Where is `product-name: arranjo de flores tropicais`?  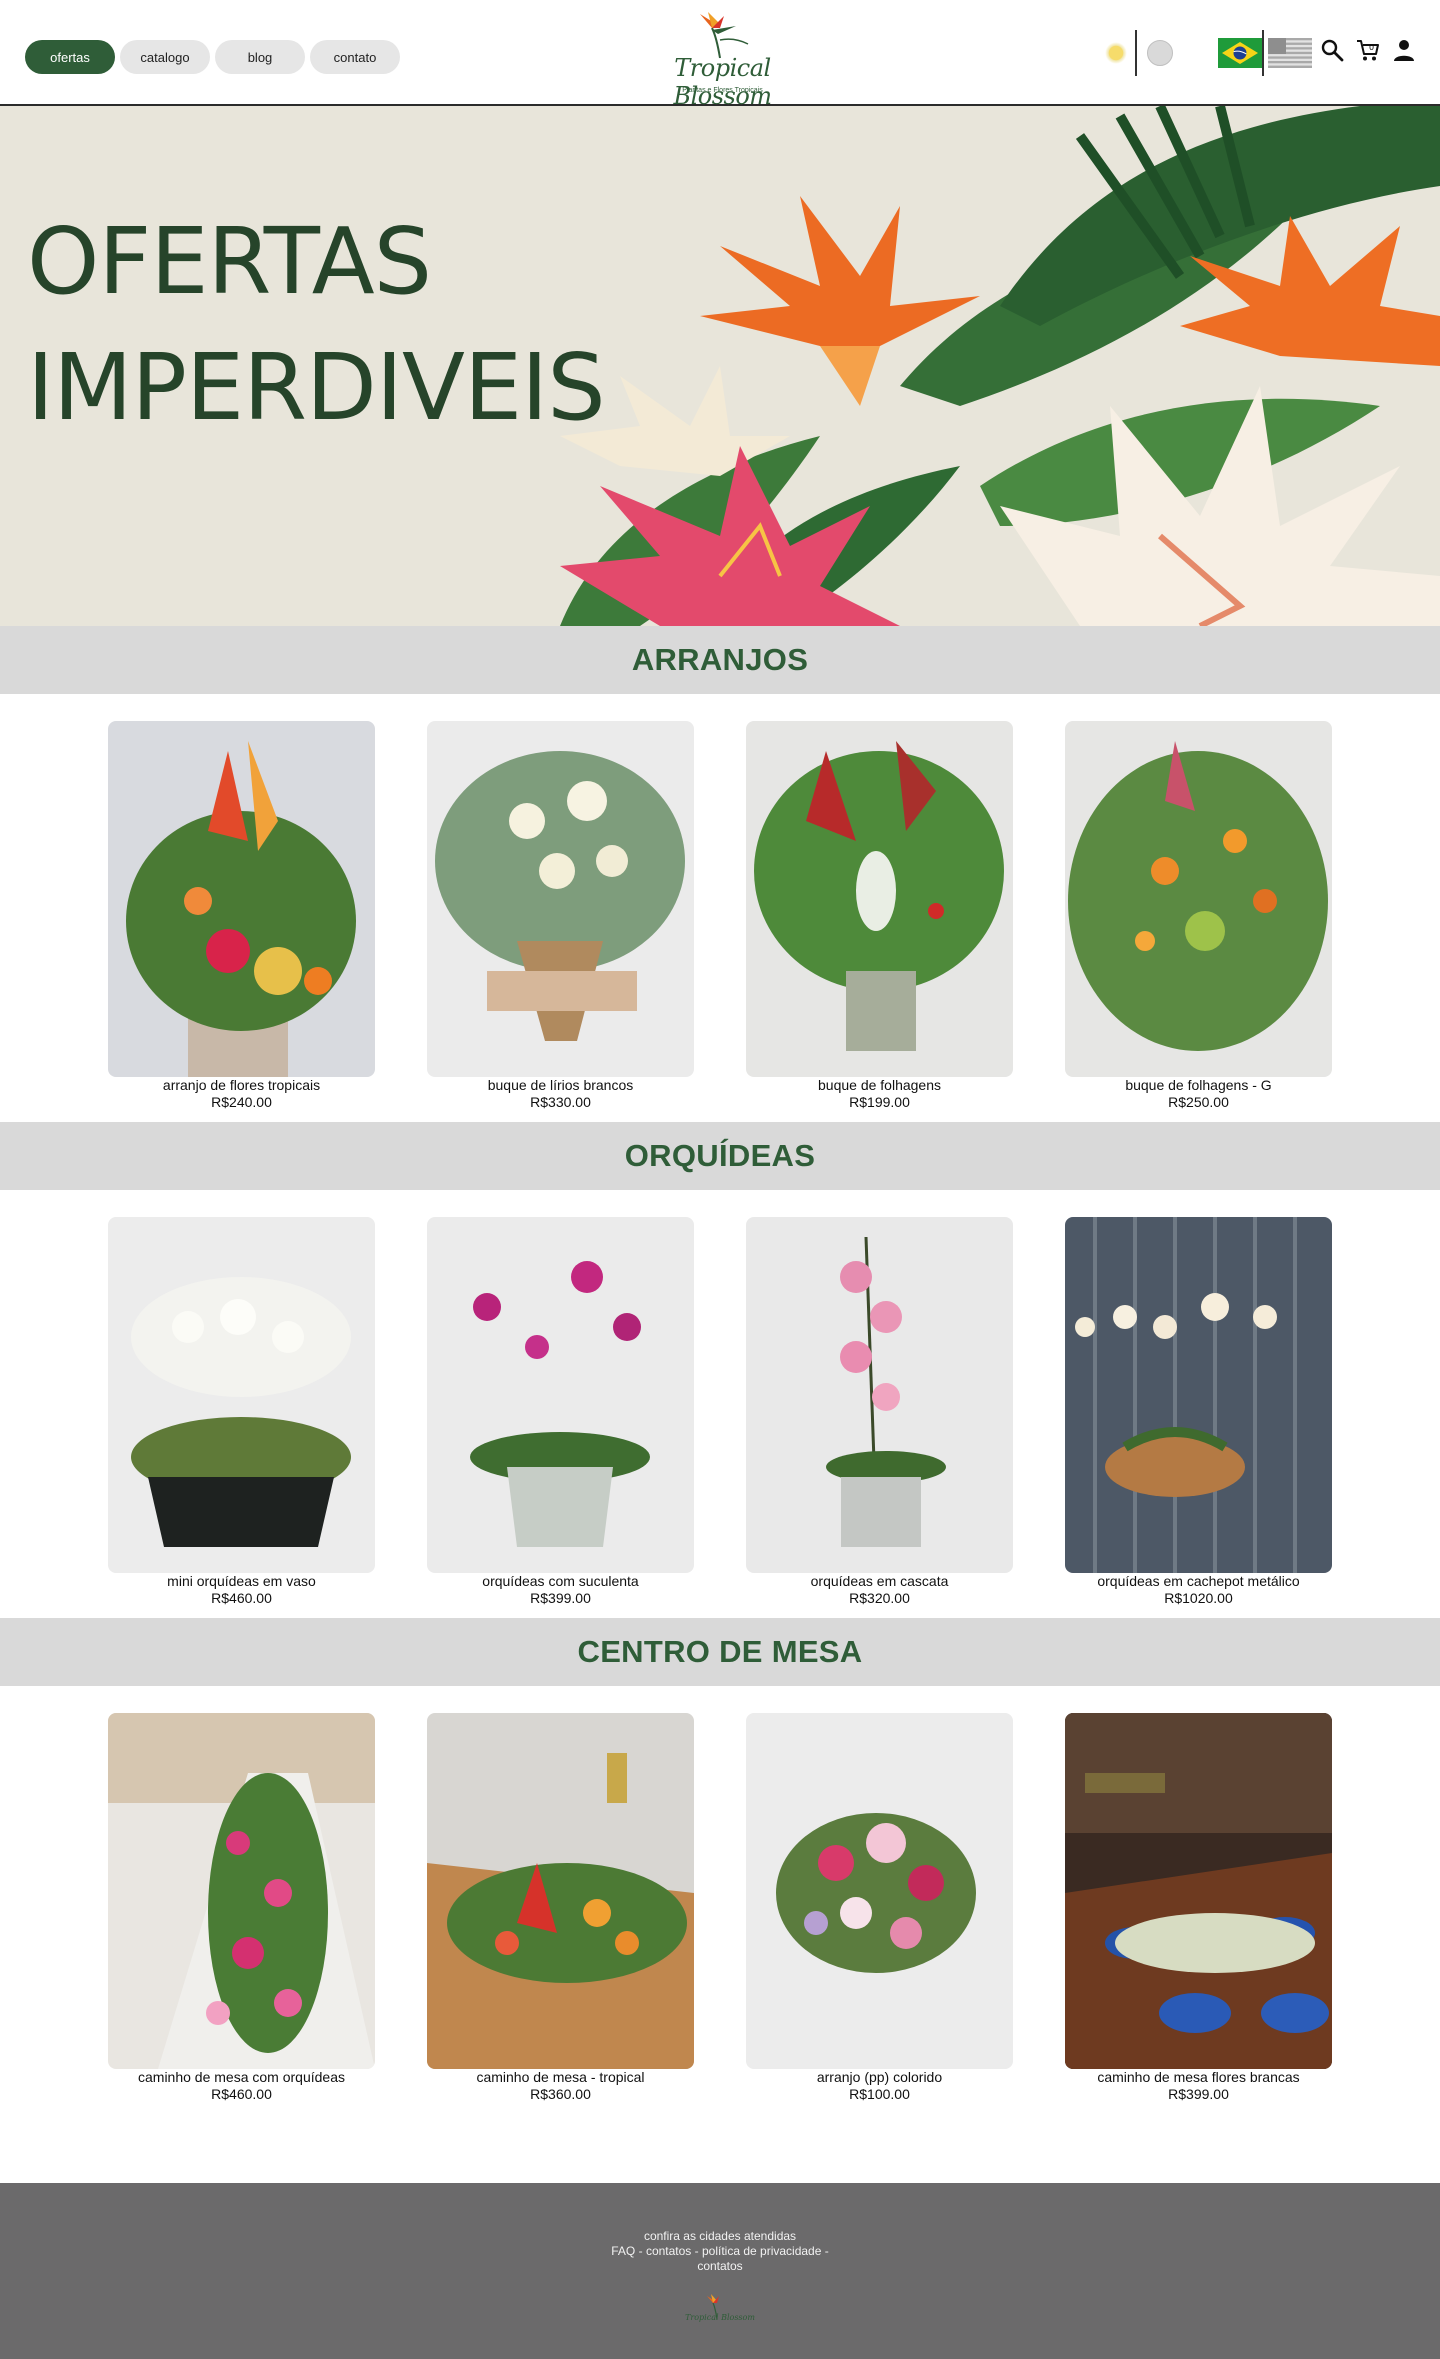
product-name: arranjo de flores tropicais is located at coordinates (241, 1085).